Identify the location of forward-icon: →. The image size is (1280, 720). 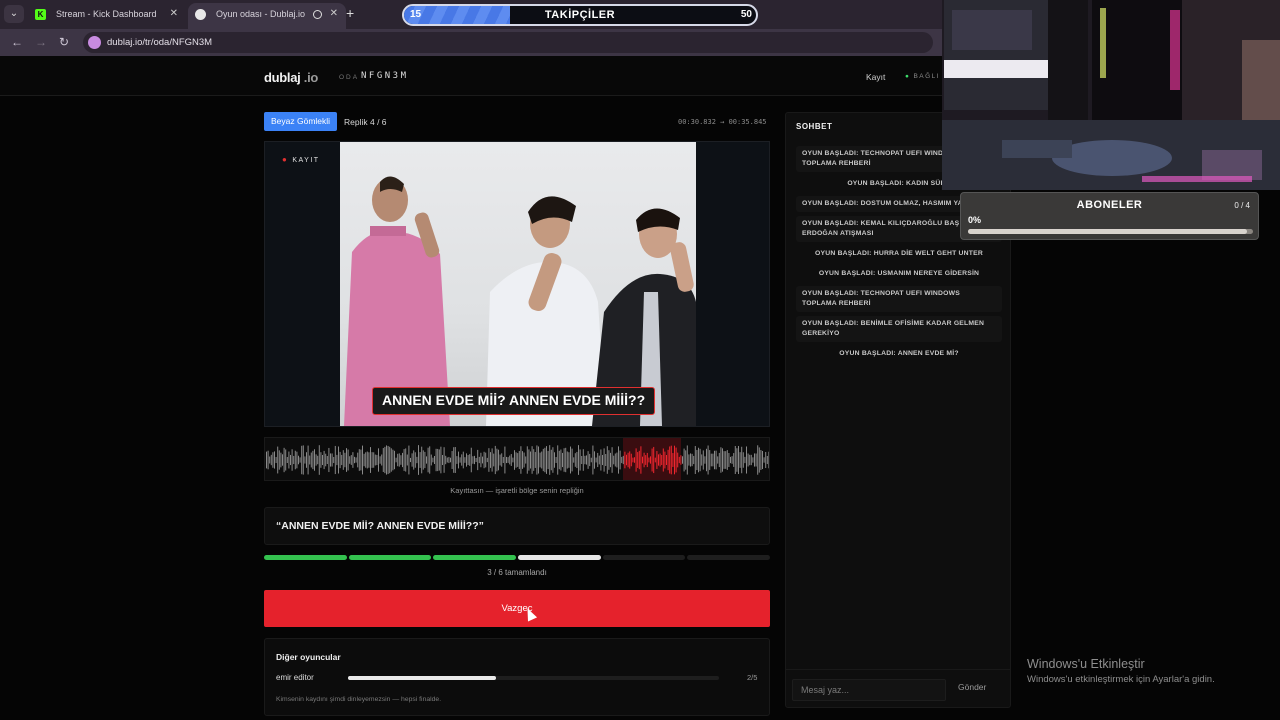
(41, 42).